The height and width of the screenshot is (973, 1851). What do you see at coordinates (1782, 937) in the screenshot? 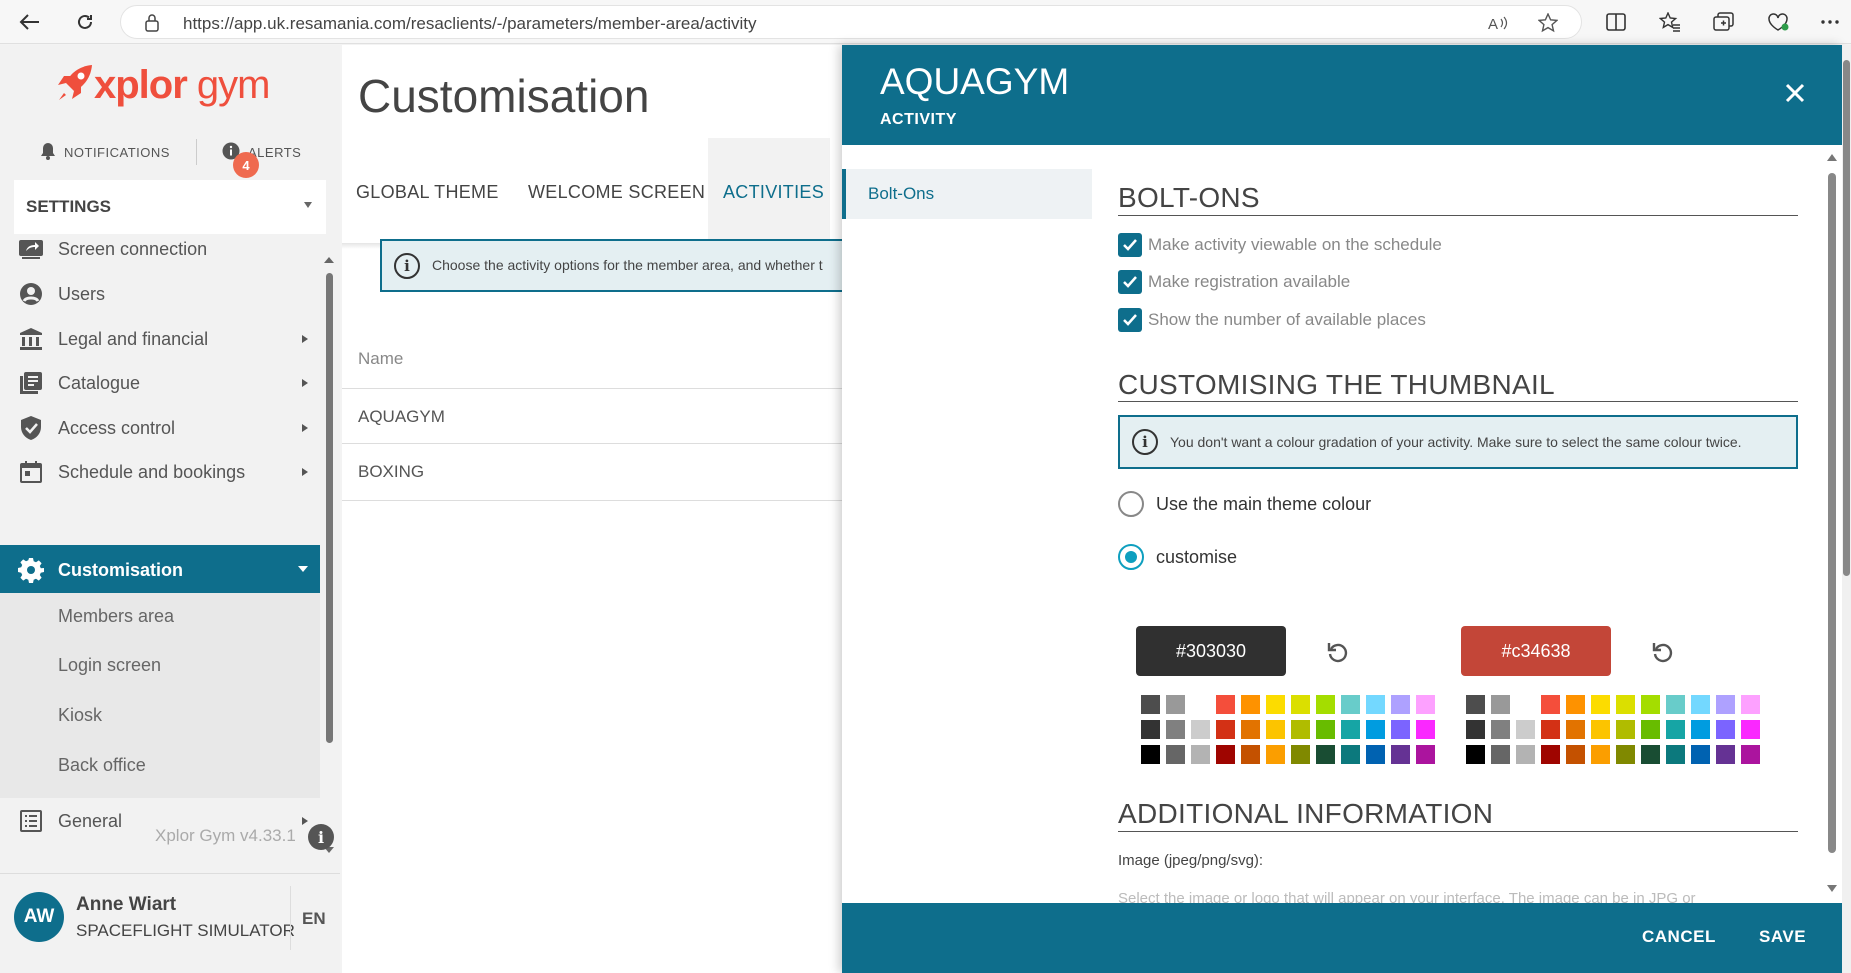
I see `save-button: SAVE` at bounding box center [1782, 937].